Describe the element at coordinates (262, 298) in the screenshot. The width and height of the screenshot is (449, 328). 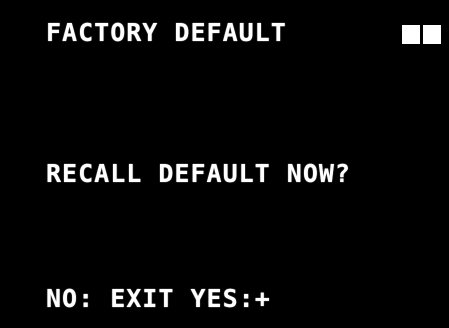
I see `plus-icon: +` at that location.